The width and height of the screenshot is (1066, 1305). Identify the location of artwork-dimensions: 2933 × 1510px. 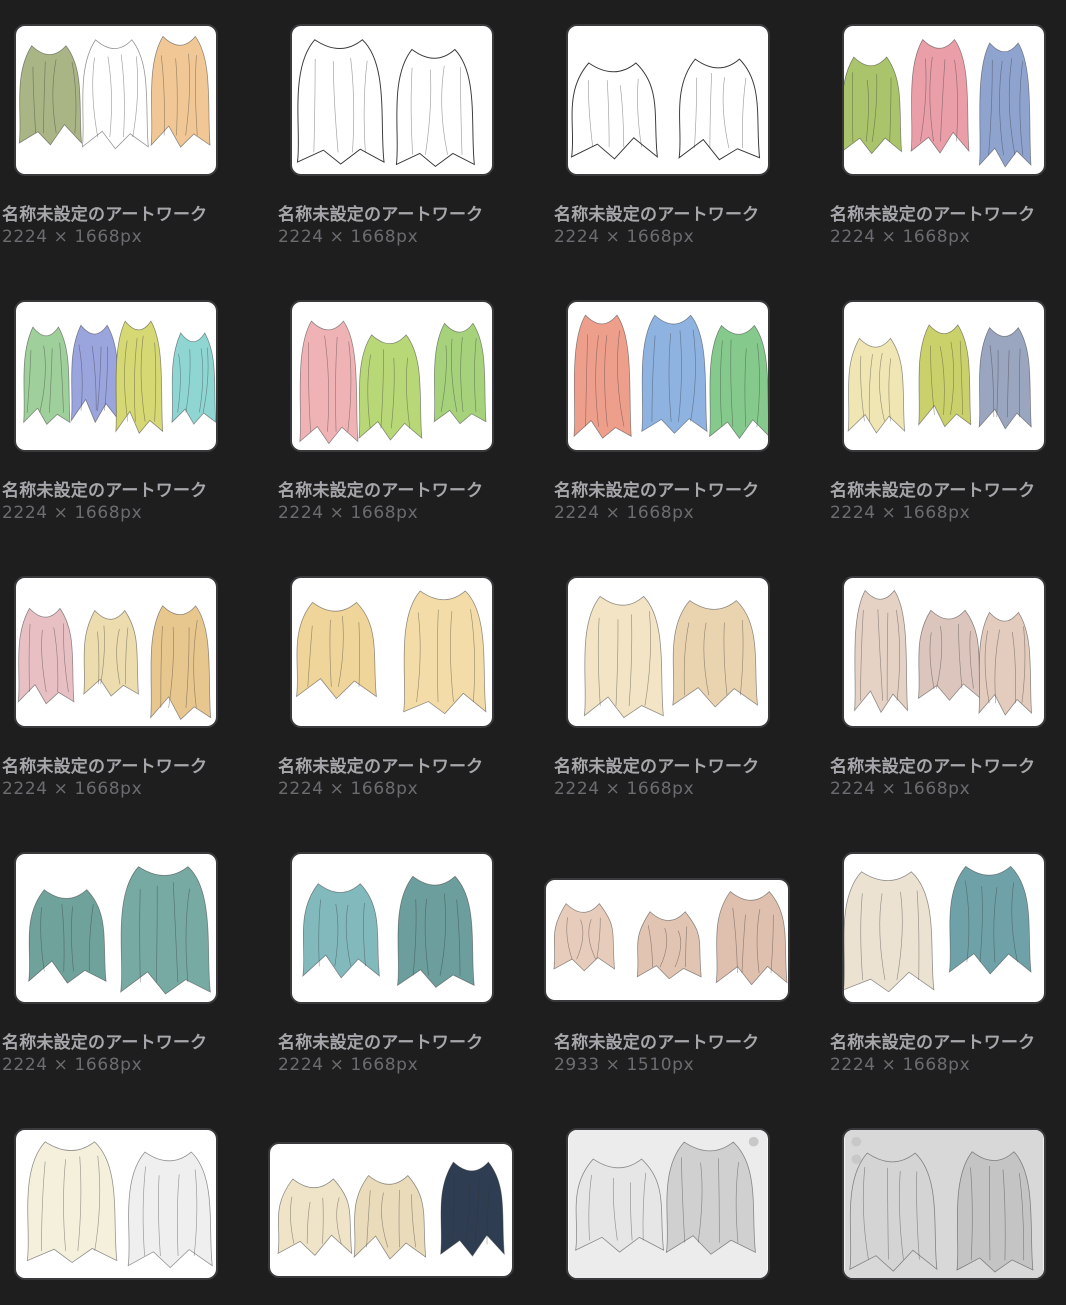
(624, 1065).